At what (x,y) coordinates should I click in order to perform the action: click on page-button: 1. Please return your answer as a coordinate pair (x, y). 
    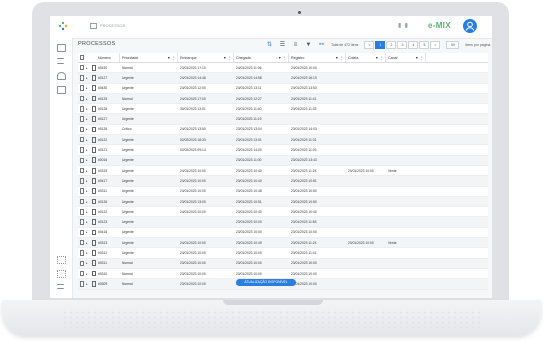
    Looking at the image, I should click on (380, 45).